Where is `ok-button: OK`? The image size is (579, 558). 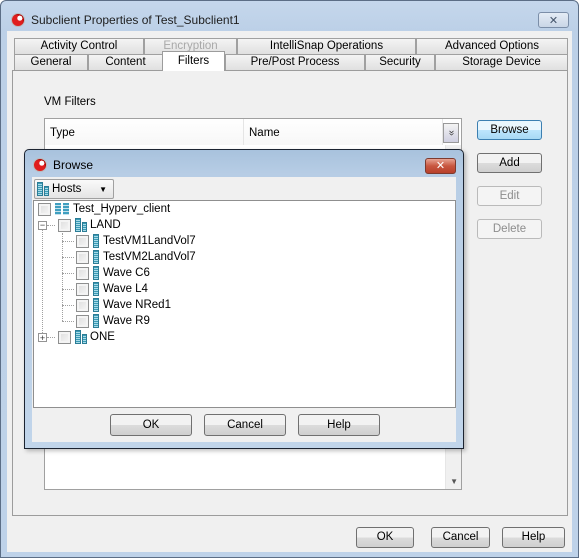 ok-button: OK is located at coordinates (385, 537).